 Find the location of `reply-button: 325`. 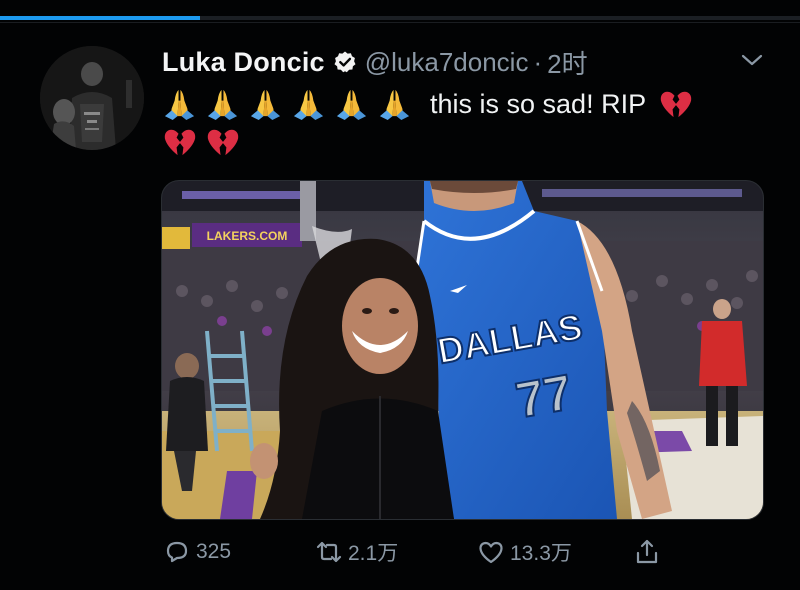

reply-button: 325 is located at coordinates (196, 552).